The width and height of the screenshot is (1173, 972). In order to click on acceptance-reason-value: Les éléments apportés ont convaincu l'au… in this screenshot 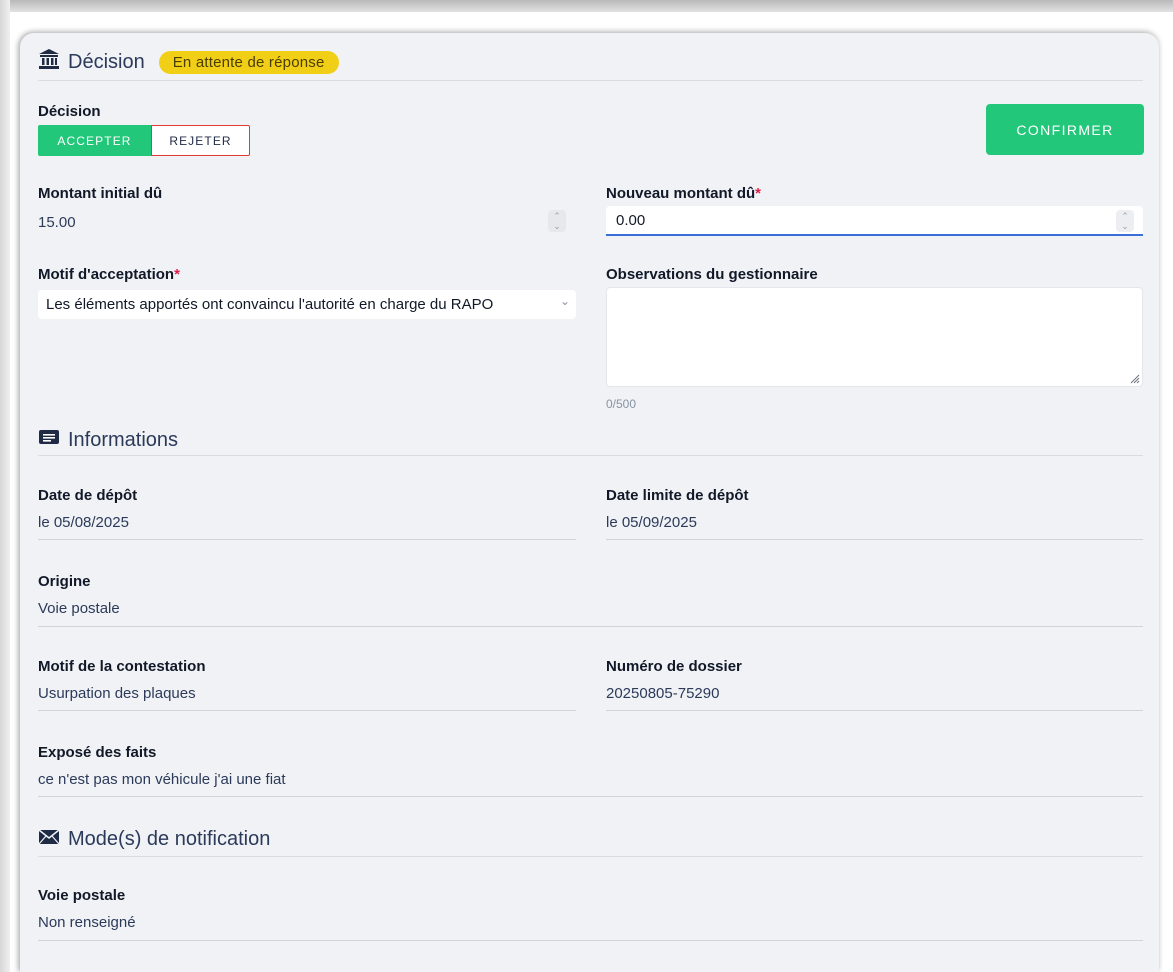, I will do `click(270, 304)`.